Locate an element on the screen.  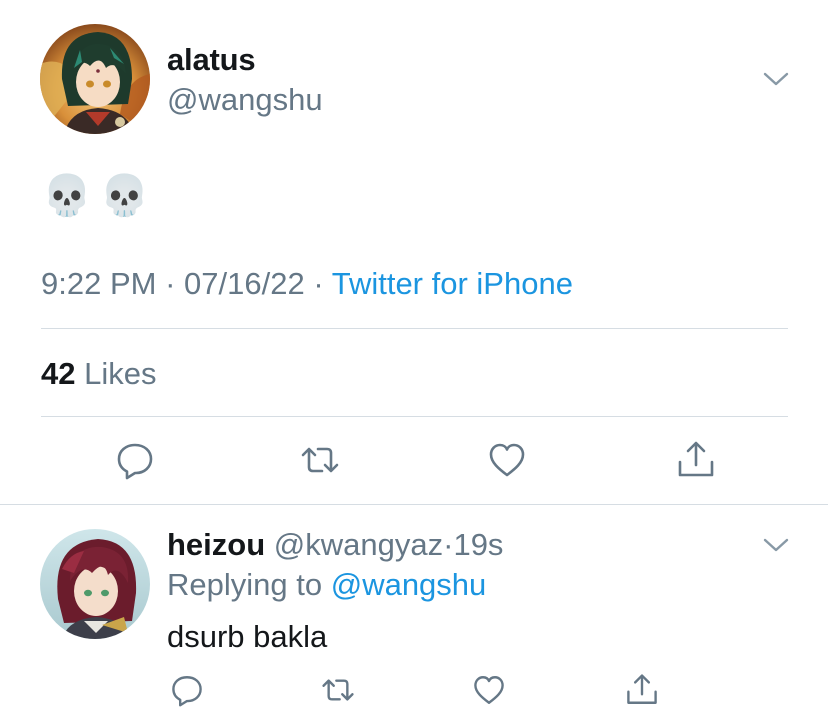
tweet-meta: 9:22 PM · 07/16/22 · Twitter for iPhone is located at coordinates (307, 284).